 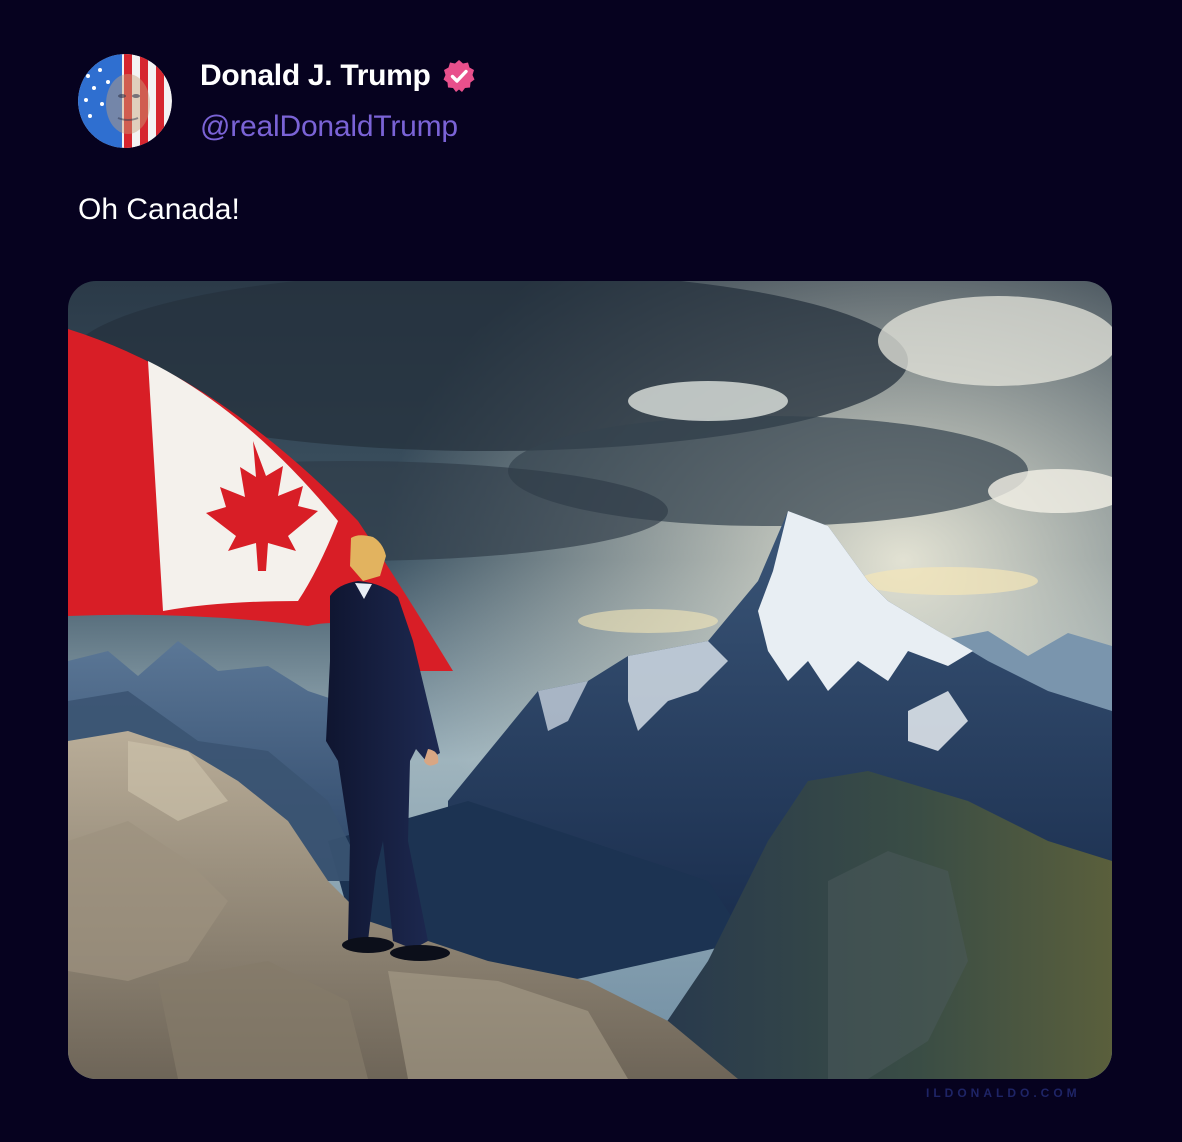 What do you see at coordinates (329, 127) in the screenshot?
I see `user-handle: @realDonaldTrump` at bounding box center [329, 127].